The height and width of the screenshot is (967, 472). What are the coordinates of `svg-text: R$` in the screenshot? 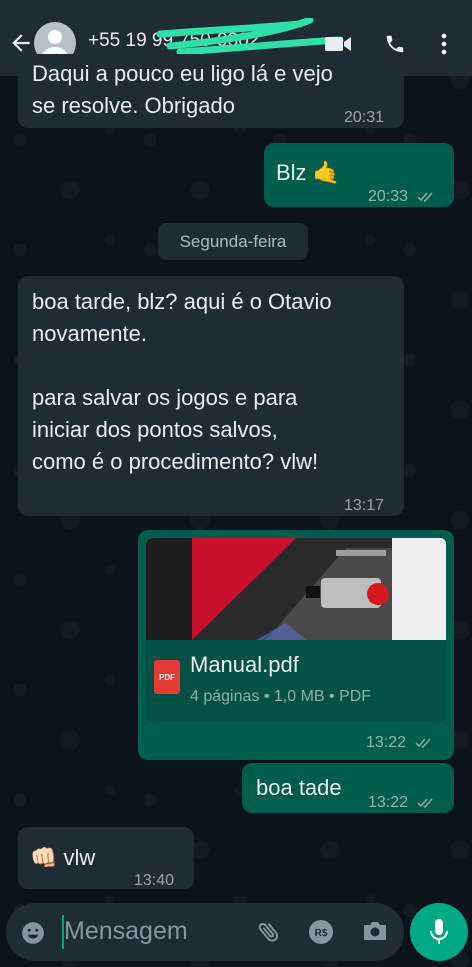 It's located at (321, 933).